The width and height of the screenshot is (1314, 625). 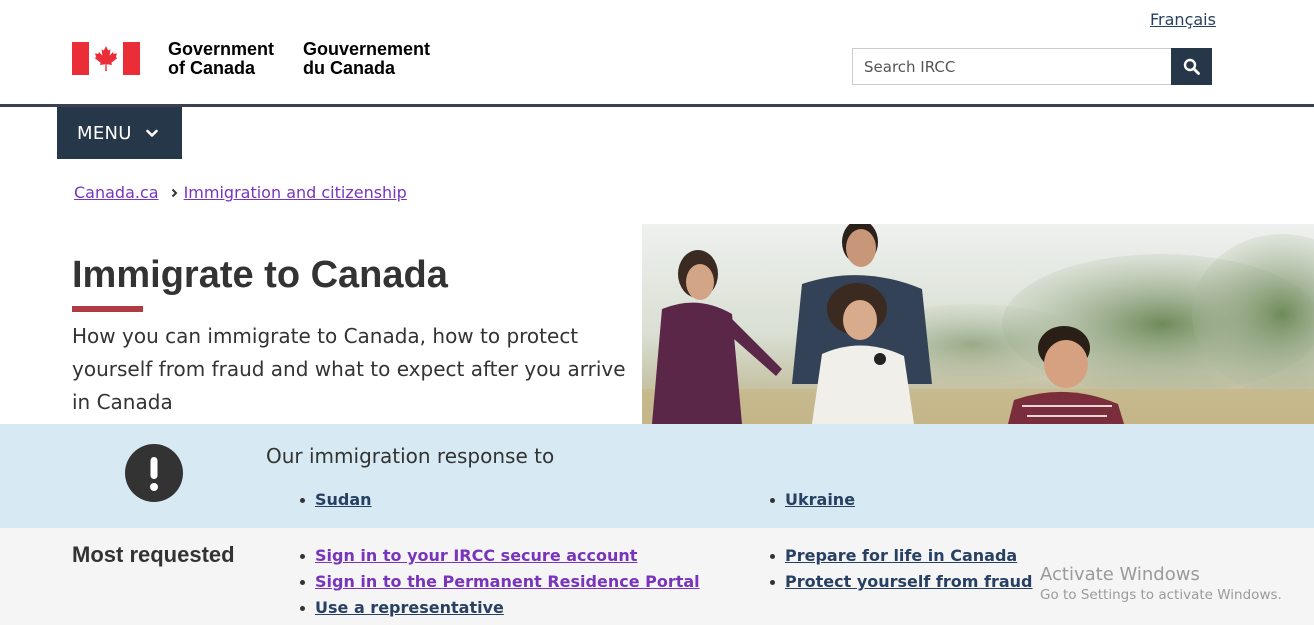 I want to click on alert-links-right: Ukraine, so click(x=811, y=500).